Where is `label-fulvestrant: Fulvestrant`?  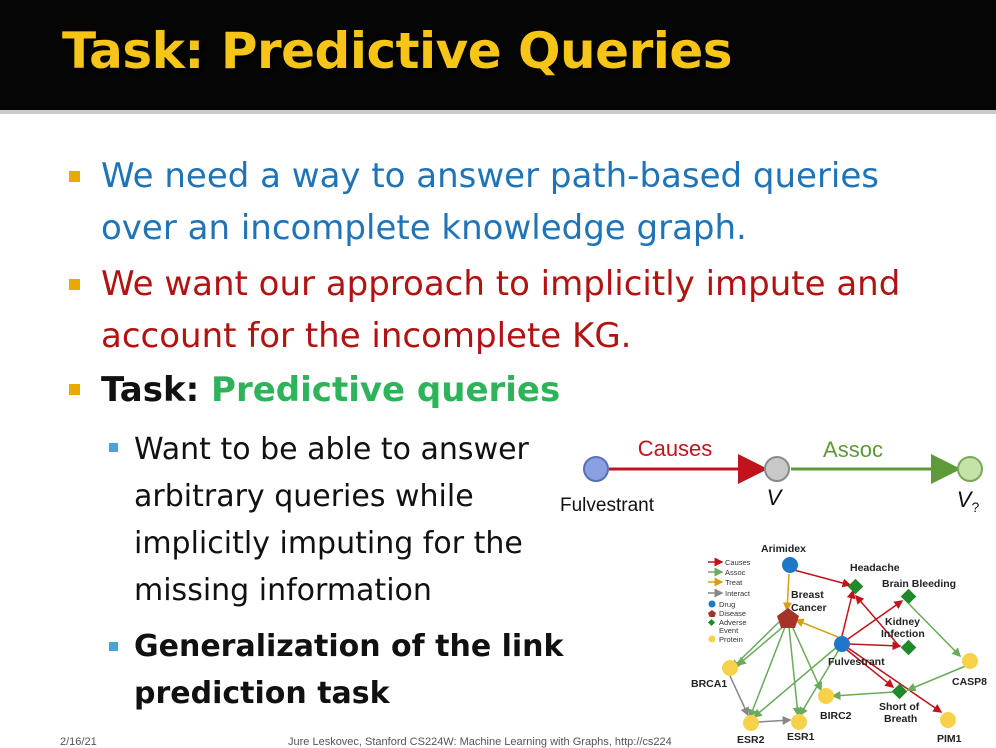 label-fulvestrant: Fulvestrant is located at coordinates (856, 662).